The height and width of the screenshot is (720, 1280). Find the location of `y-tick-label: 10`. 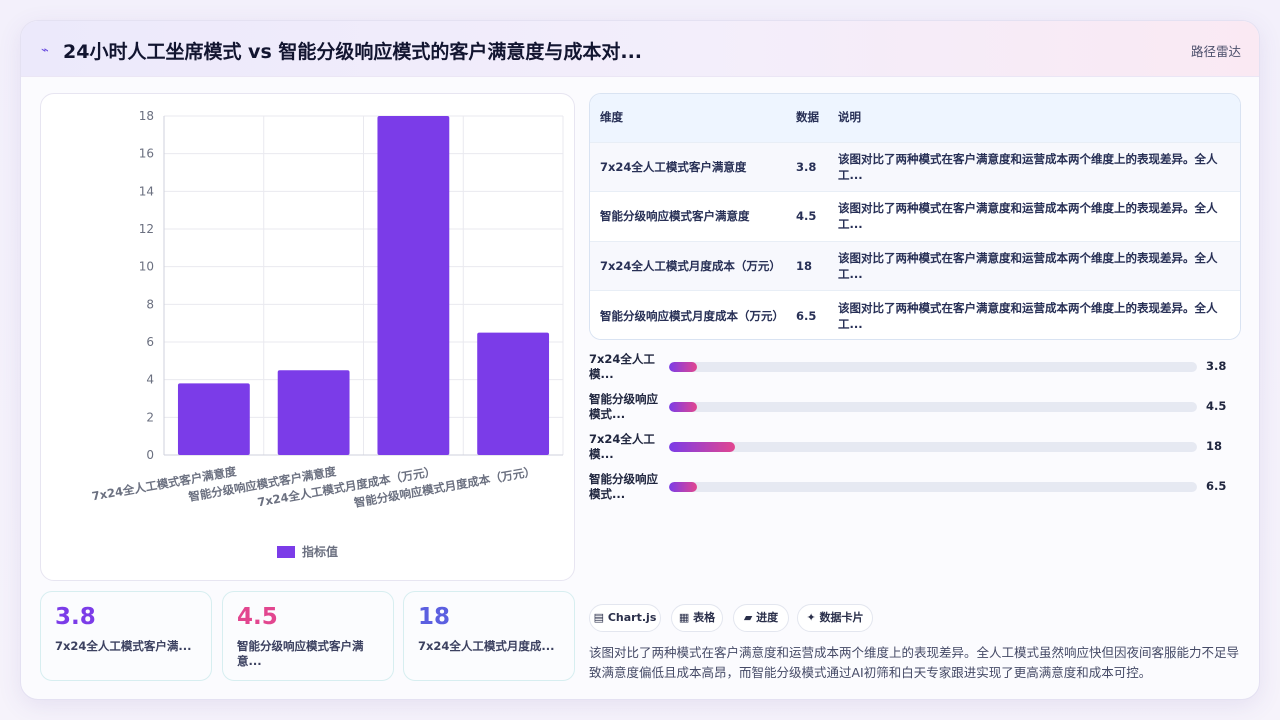

y-tick-label: 10 is located at coordinates (146, 267).